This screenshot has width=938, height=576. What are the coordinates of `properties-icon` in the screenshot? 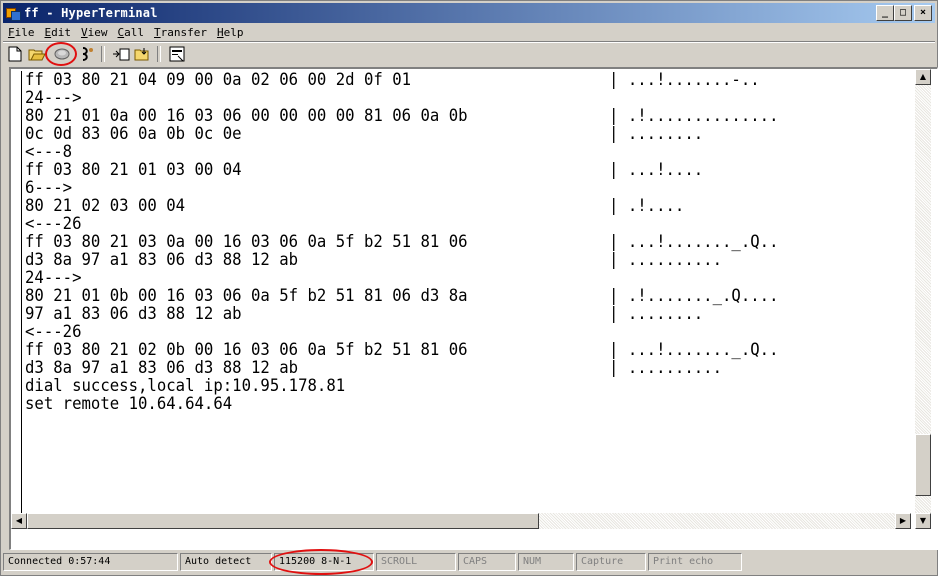 It's located at (177, 54).